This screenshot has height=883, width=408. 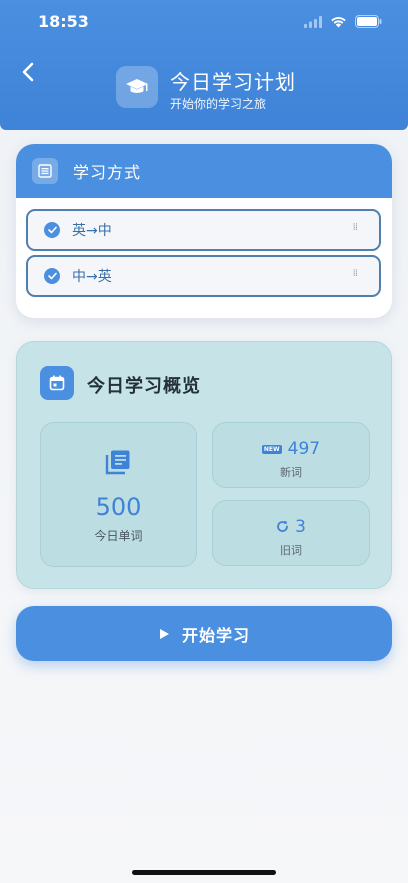 I want to click on status-icons, so click(x=343, y=22).